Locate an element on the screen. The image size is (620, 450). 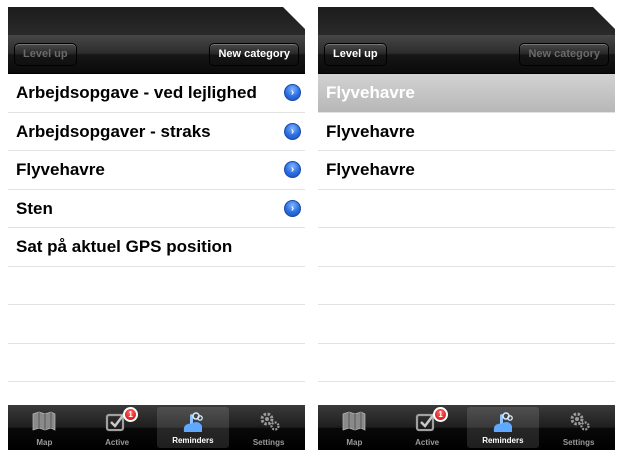
list-item: Arbejdsopgaver - straks › is located at coordinates (156, 132).